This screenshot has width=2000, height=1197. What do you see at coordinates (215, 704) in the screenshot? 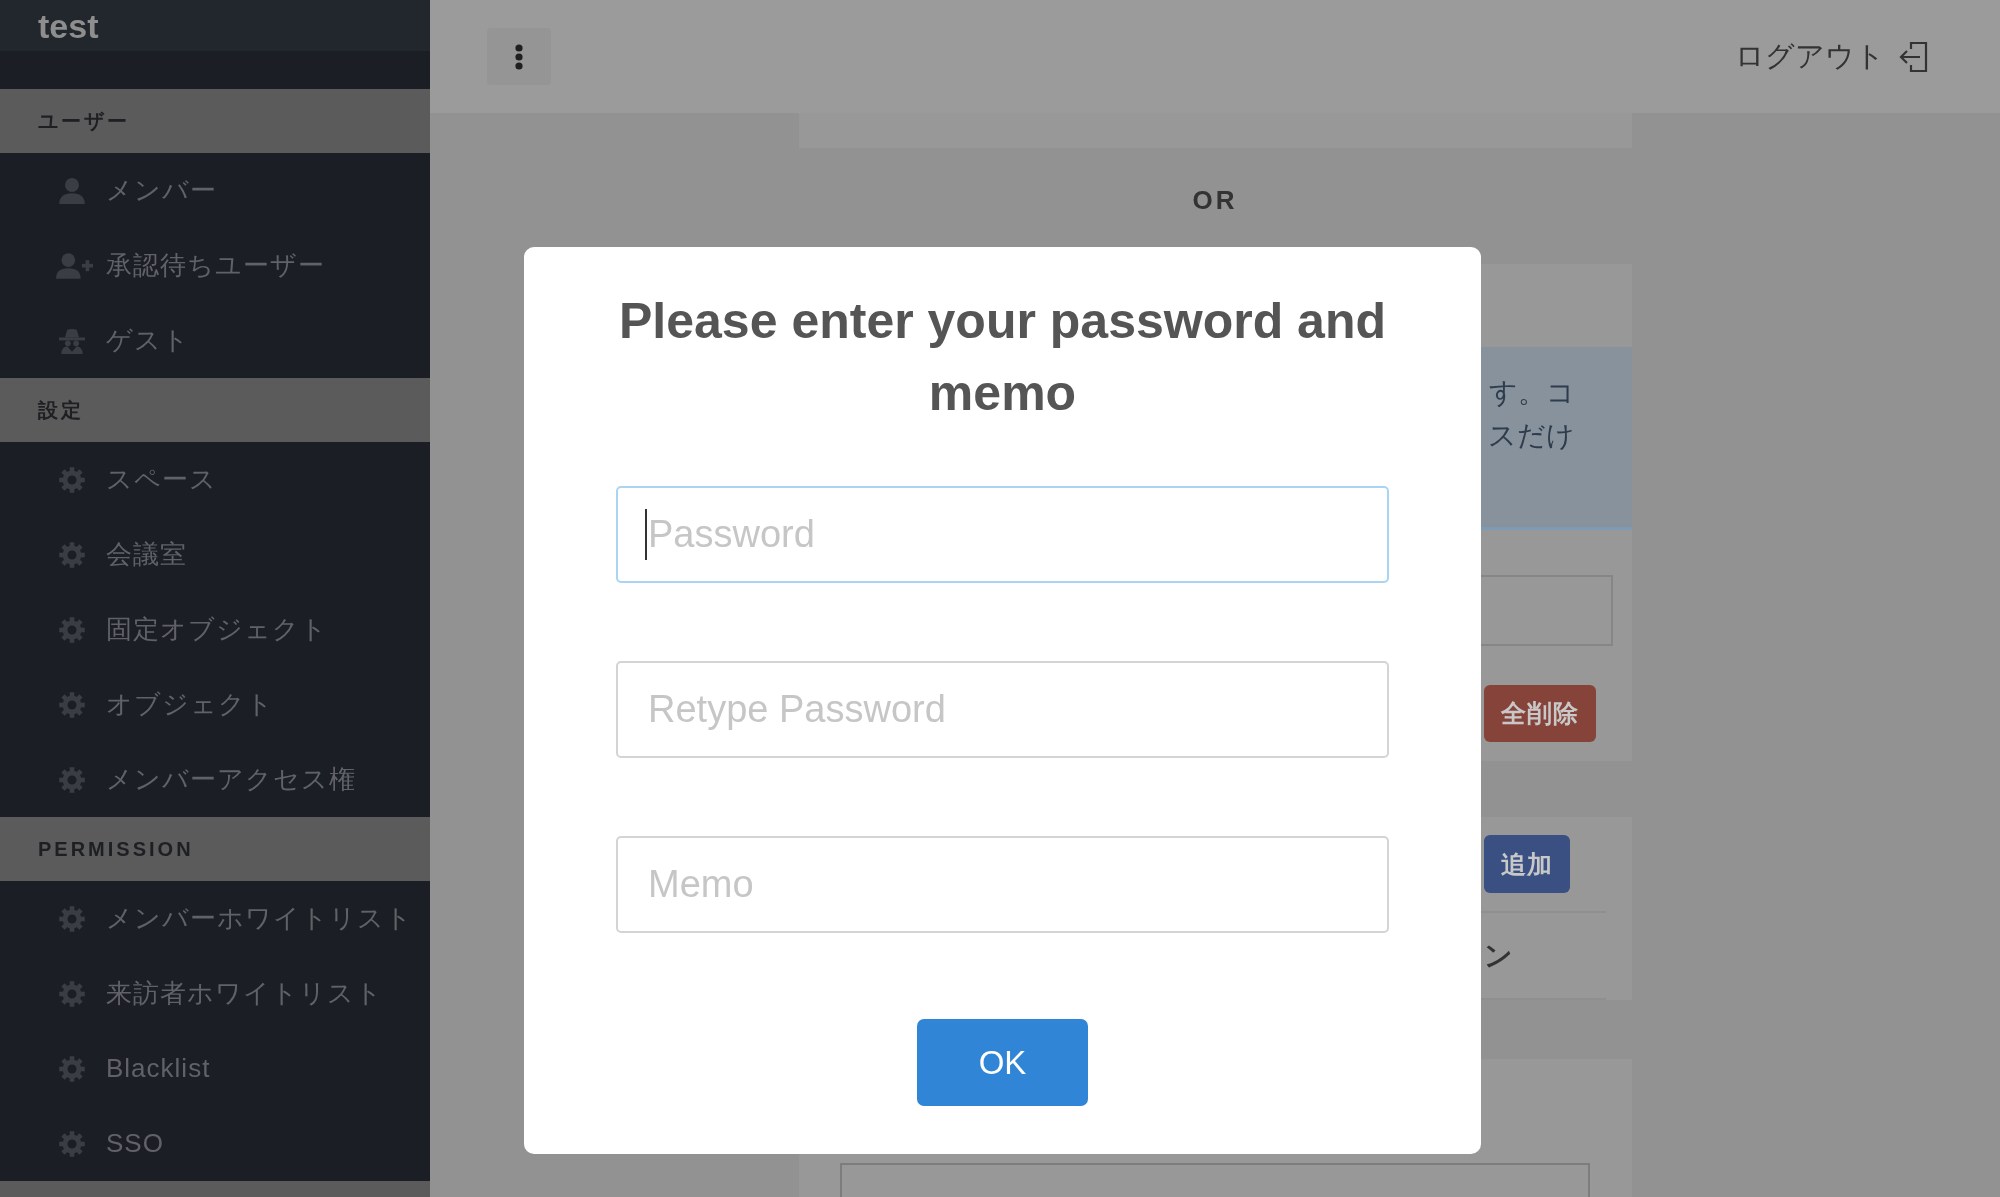
I see `sidebar-item: オブジェクト` at bounding box center [215, 704].